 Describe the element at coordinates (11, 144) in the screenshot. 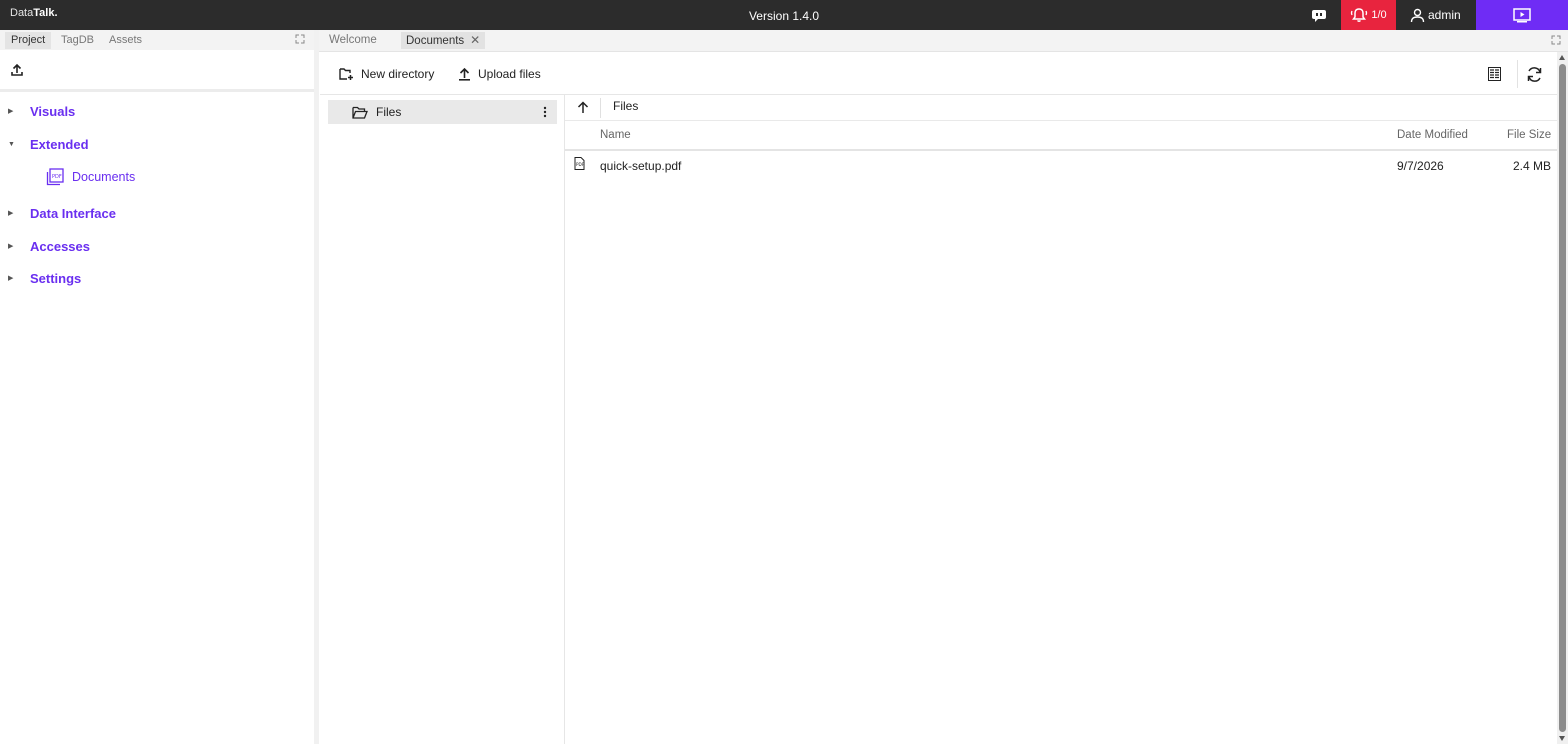

I see `caret-down-icon: ▼` at that location.